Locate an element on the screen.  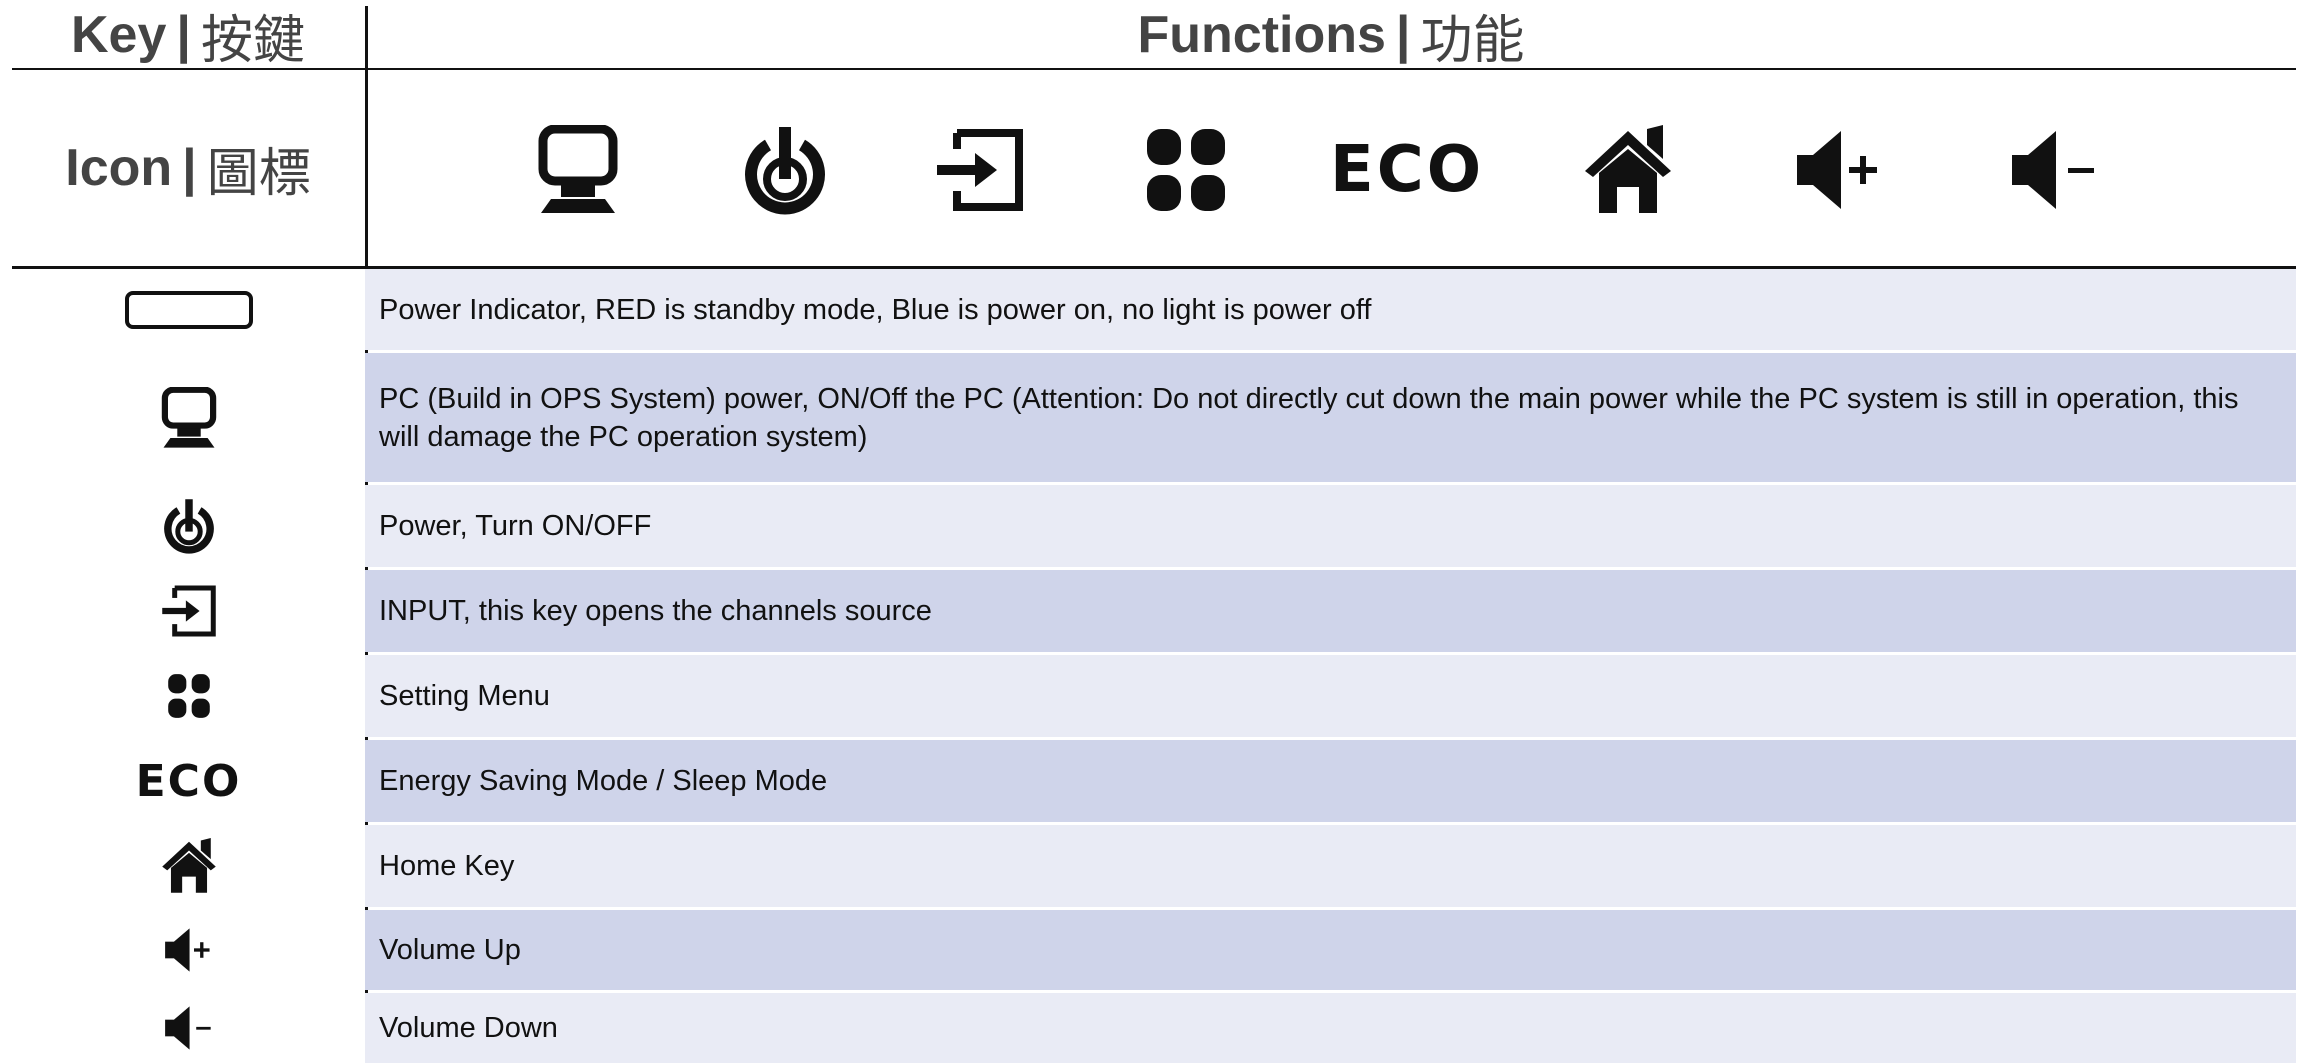
key-column-header: Key | 按鍵 is located at coordinates (188, 35).